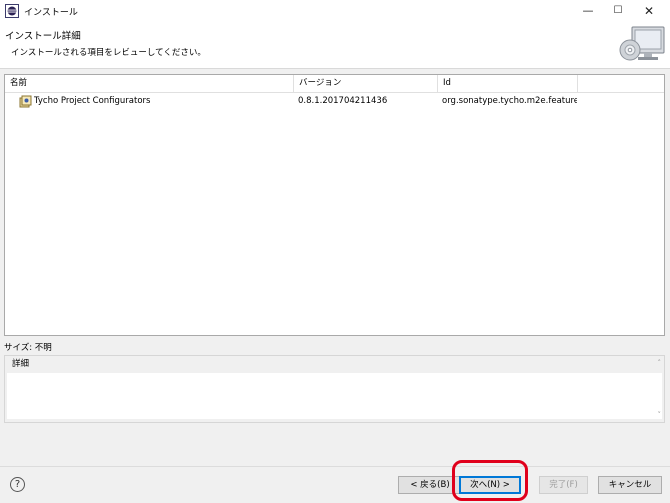 The width and height of the screenshot is (670, 503). Describe the element at coordinates (28, 348) in the screenshot. I see `size-label: サイズ: 不明` at that location.